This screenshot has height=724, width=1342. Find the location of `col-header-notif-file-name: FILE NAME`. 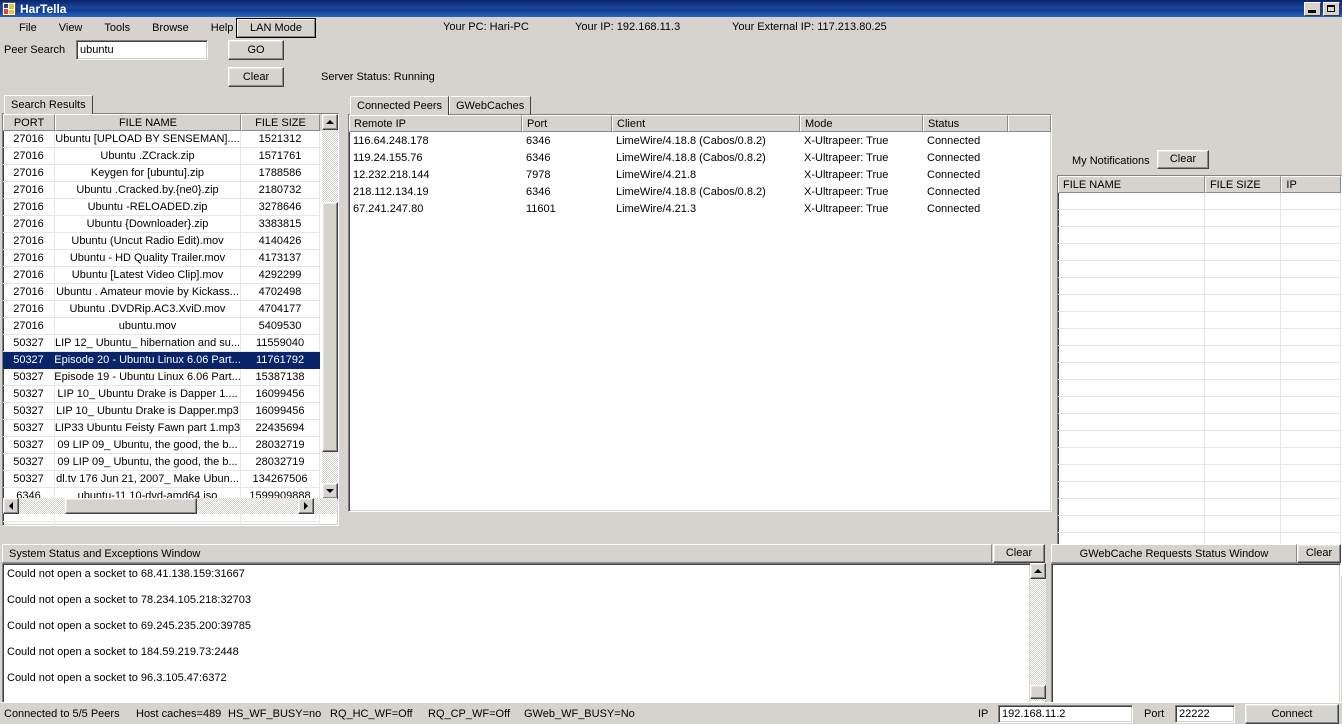

col-header-notif-file-name: FILE NAME is located at coordinates (1131, 184).